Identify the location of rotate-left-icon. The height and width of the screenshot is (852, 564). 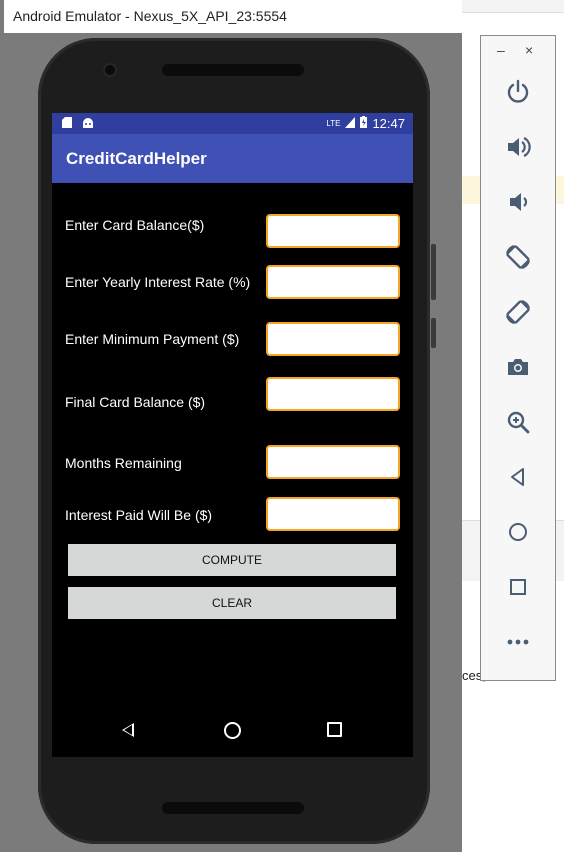
(518, 257).